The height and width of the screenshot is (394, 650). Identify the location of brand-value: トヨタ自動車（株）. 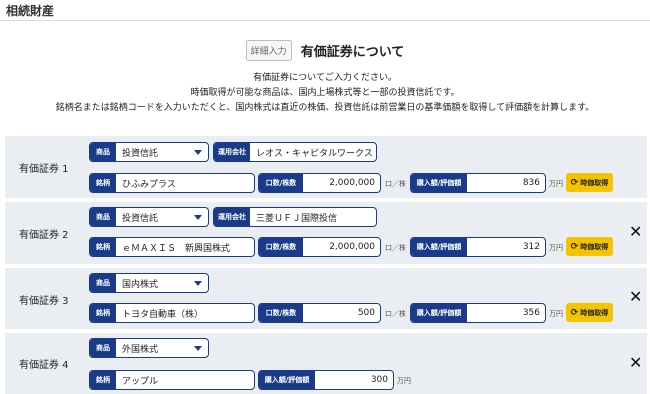
(163, 314).